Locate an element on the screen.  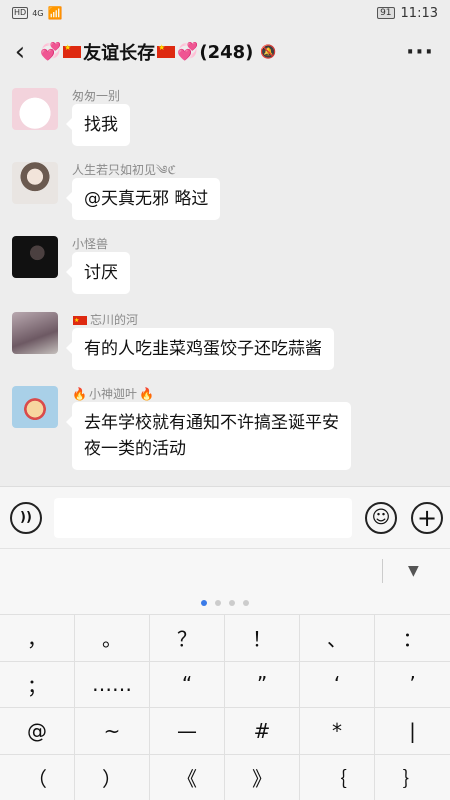
message-bubble: 讨厌 is located at coordinates (98, 273).